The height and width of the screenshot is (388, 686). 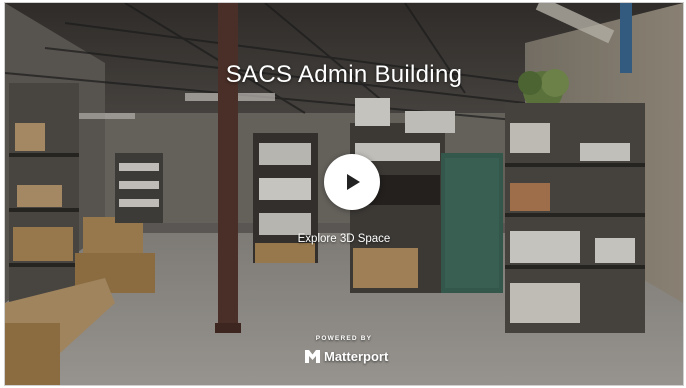 I want to click on matterport-brand-link: Matterport, so click(x=346, y=356).